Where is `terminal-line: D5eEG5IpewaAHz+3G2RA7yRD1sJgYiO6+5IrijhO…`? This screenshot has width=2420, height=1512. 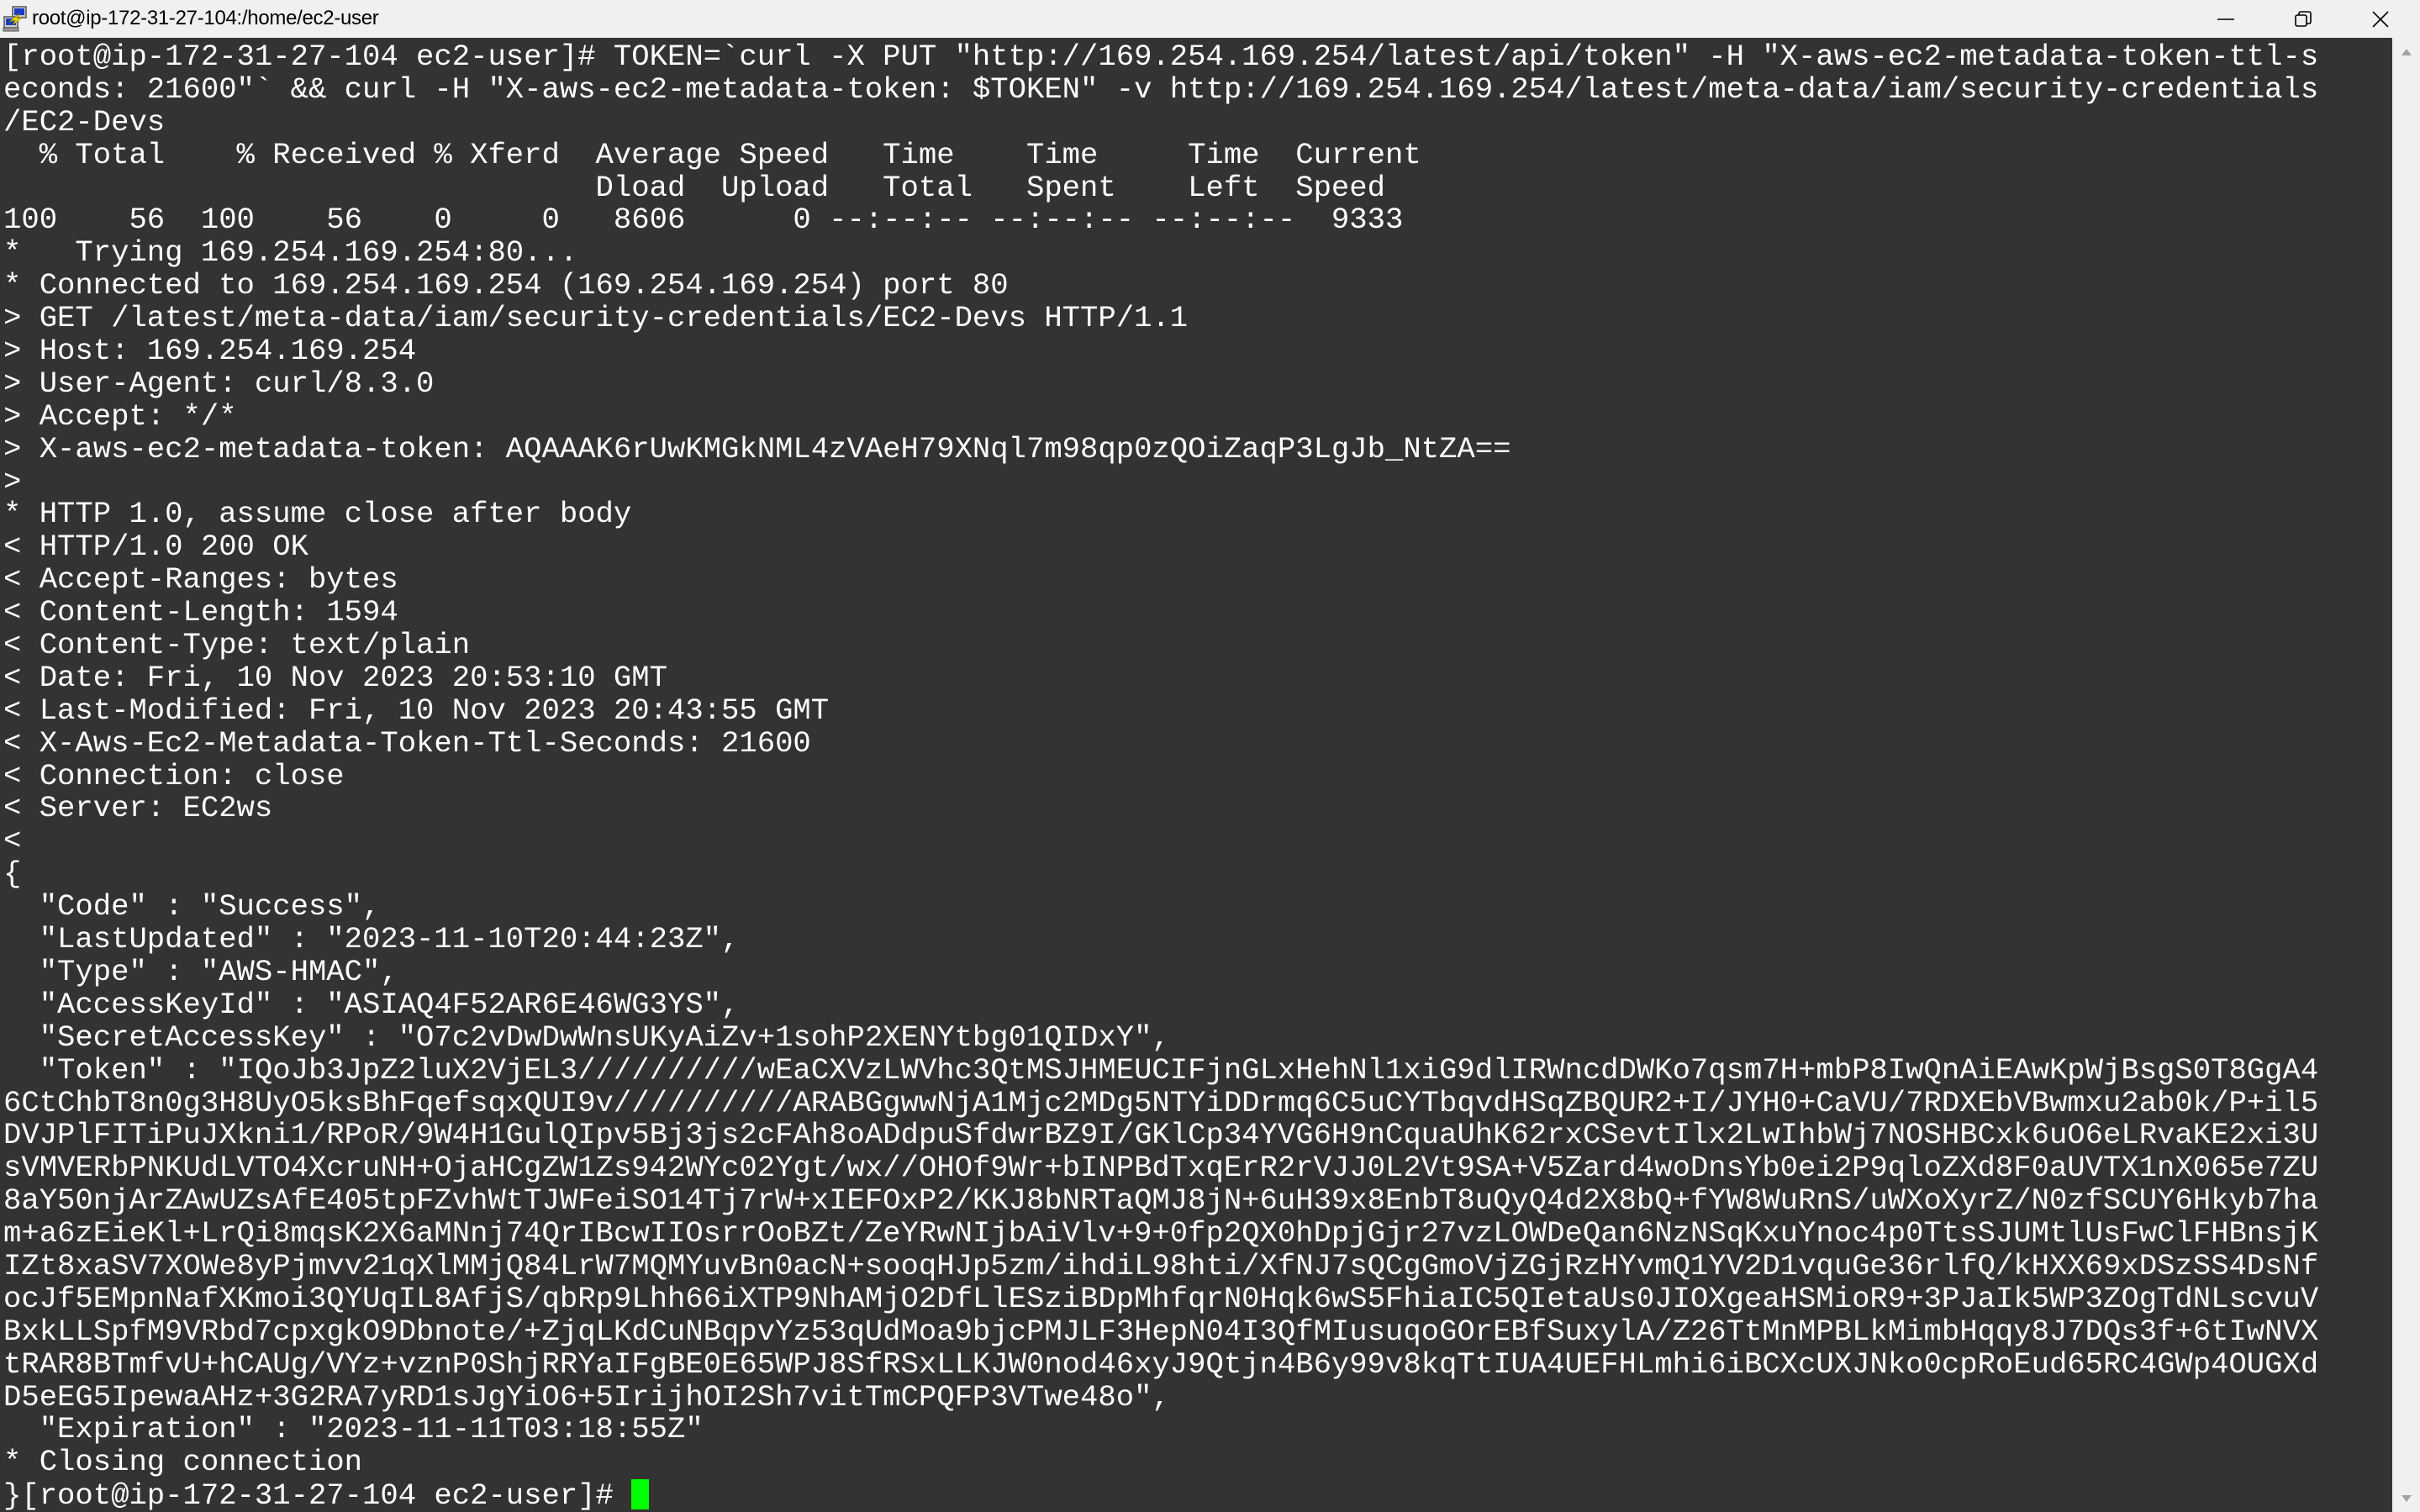 terminal-line: D5eEG5IpewaAHz+3G2RA7yRD1sJgYiO6+5IrijhO… is located at coordinates (587, 1397).